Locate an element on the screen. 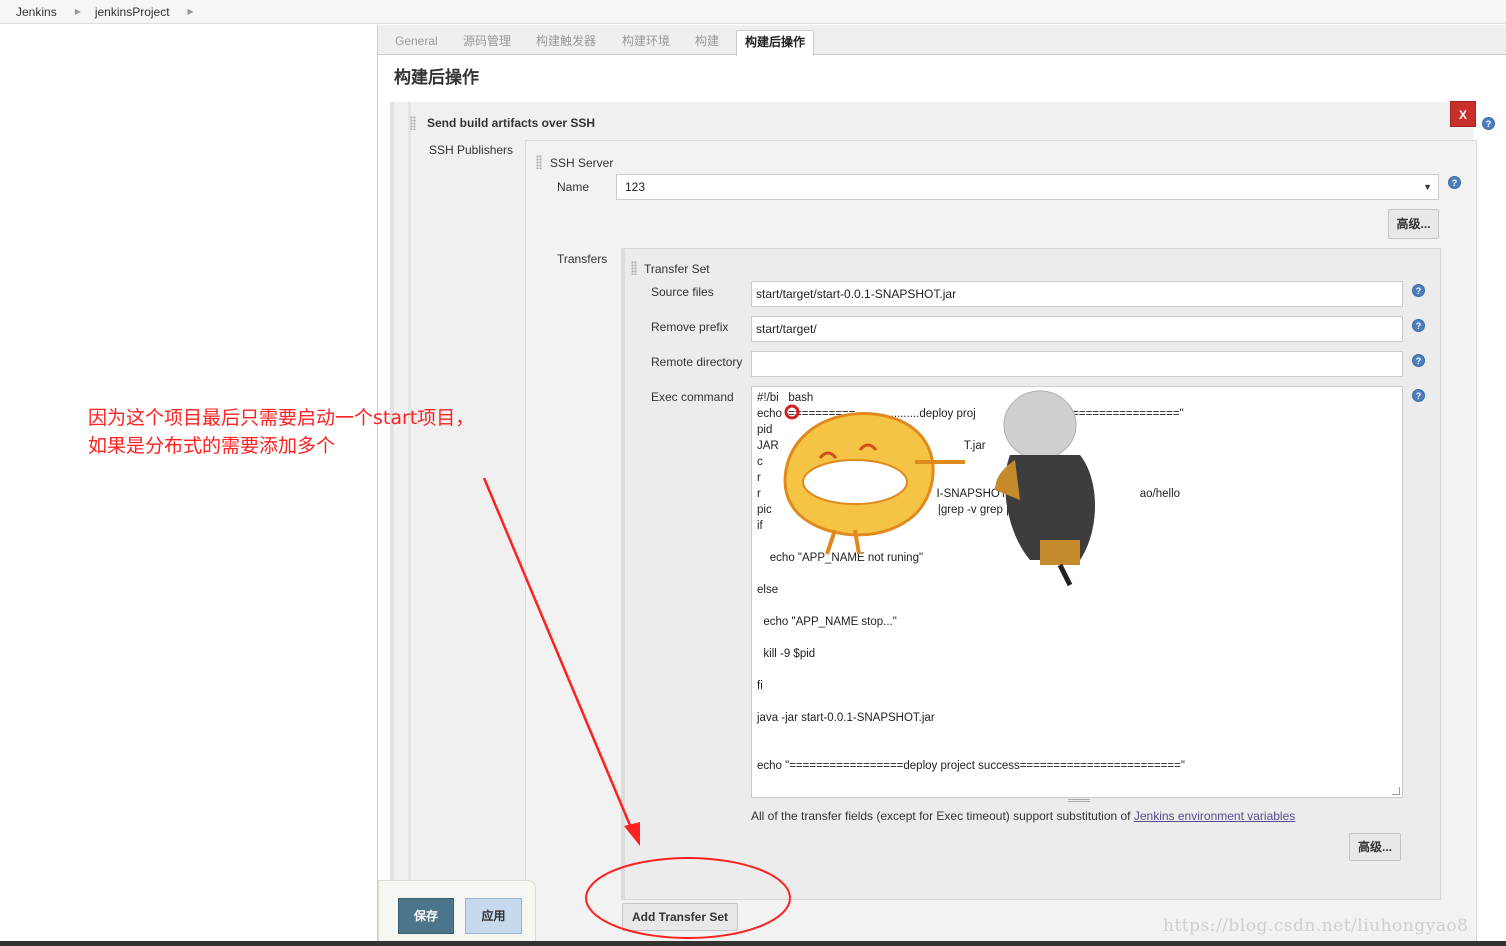 The width and height of the screenshot is (1506, 946). section-title: 构建后操作 is located at coordinates (436, 77).